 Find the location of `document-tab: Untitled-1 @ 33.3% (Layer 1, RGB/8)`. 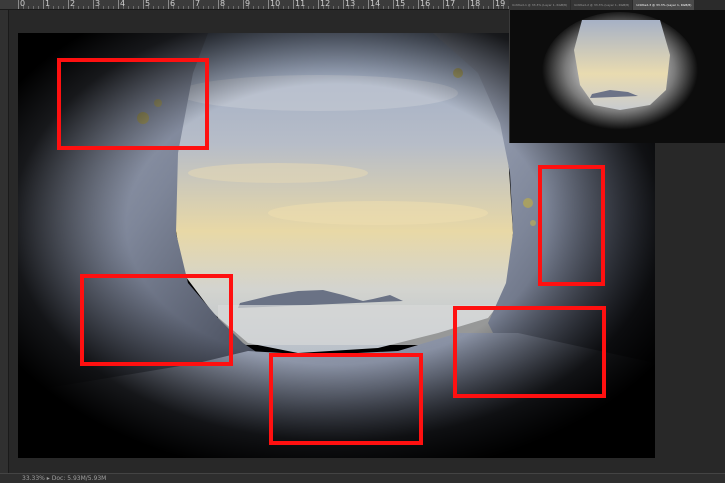

document-tab: Untitled-1 @ 33.3% (Layer 1, RGB/8) is located at coordinates (540, 5).